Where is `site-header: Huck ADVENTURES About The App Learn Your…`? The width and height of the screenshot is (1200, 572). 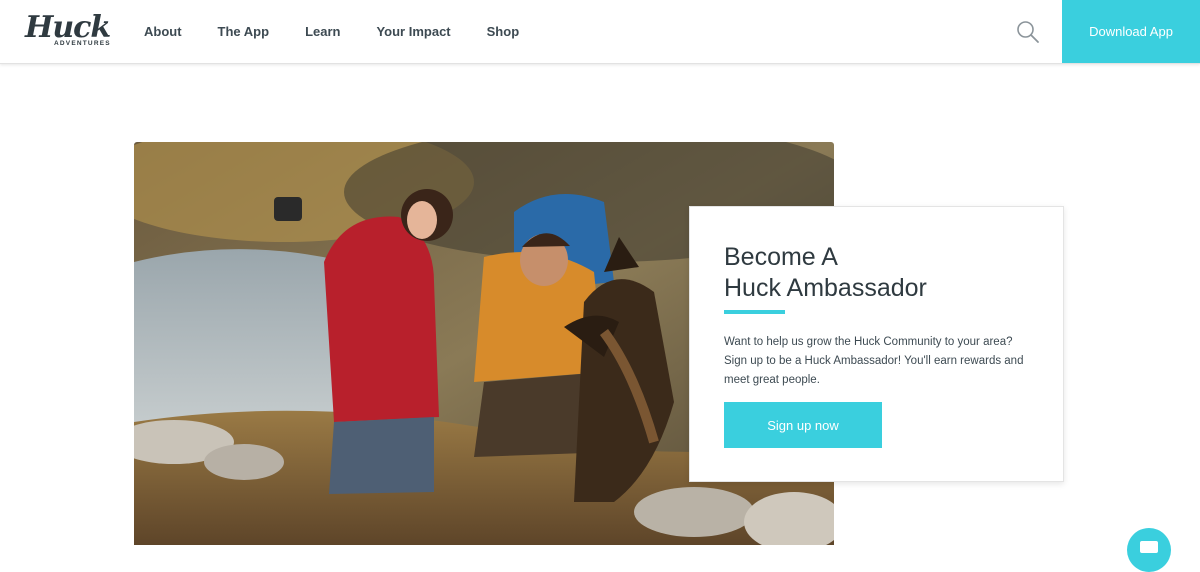
site-header: Huck ADVENTURES About The App Learn Your… is located at coordinates (600, 32).